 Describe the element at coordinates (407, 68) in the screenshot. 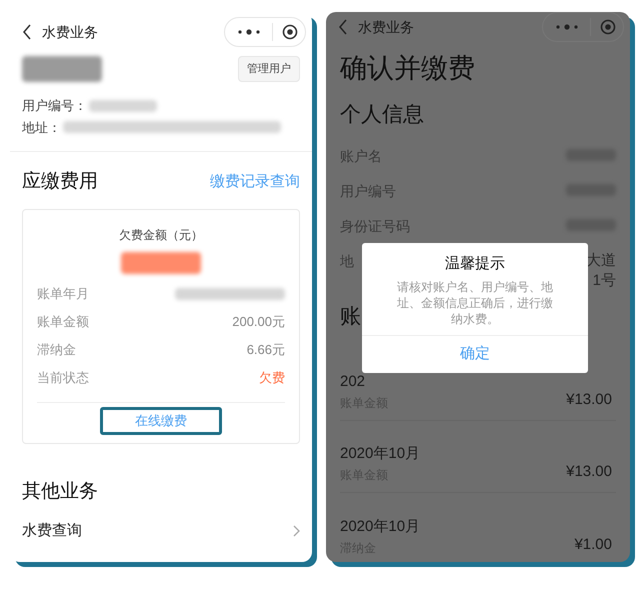

I see `page-title: 确认并缴费` at that location.